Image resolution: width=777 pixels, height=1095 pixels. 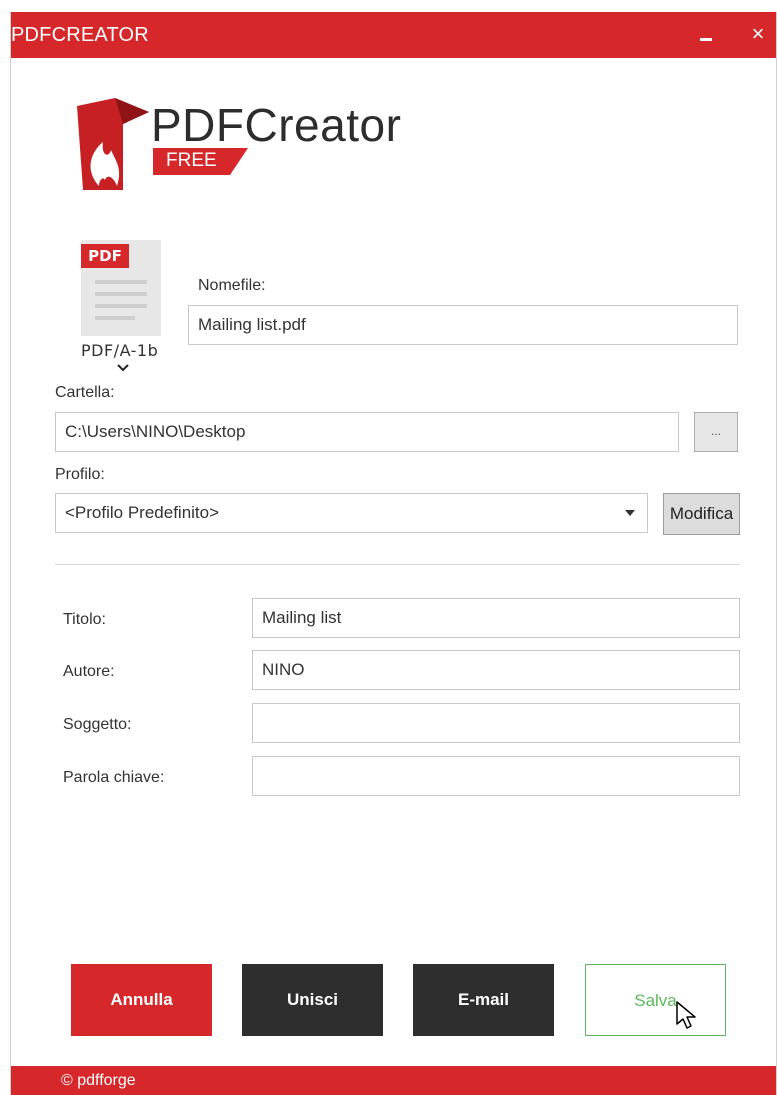 What do you see at coordinates (496, 723) in the screenshot?
I see `subject-field` at bounding box center [496, 723].